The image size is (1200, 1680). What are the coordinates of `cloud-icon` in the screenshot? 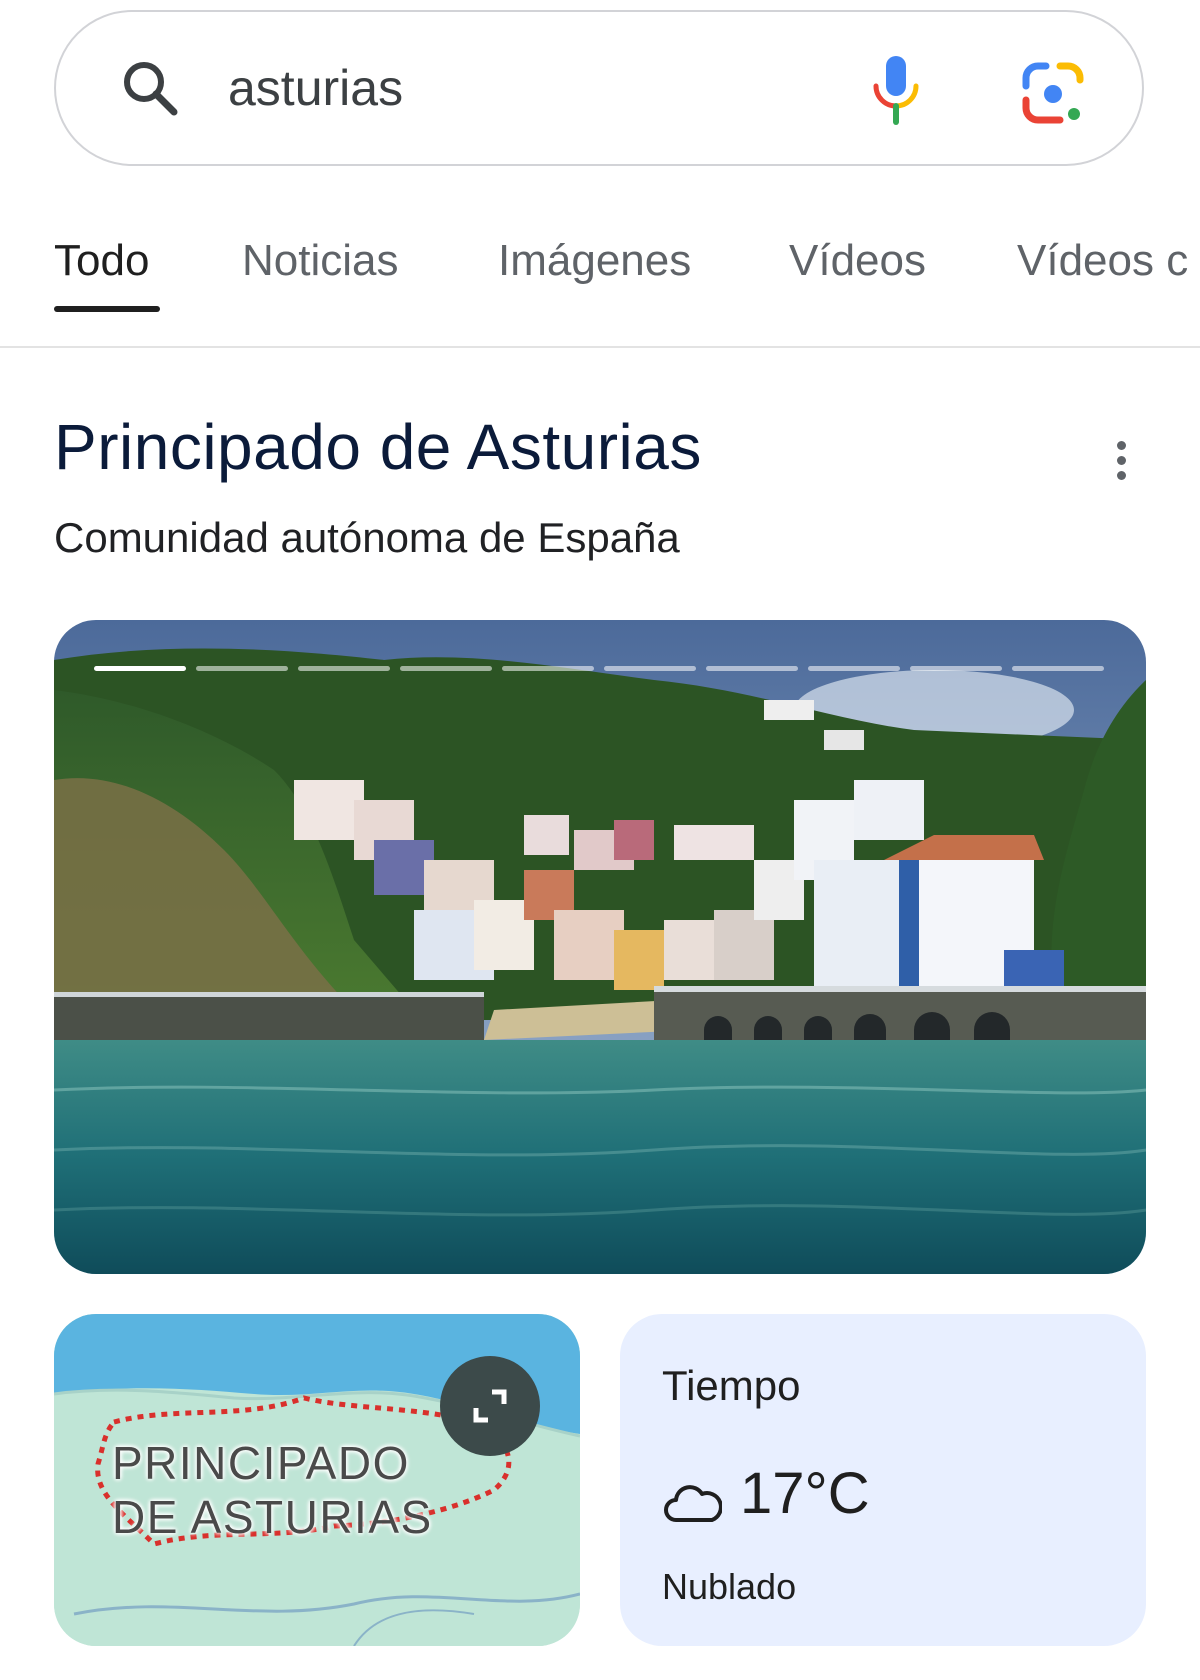 It's located at (693, 1503).